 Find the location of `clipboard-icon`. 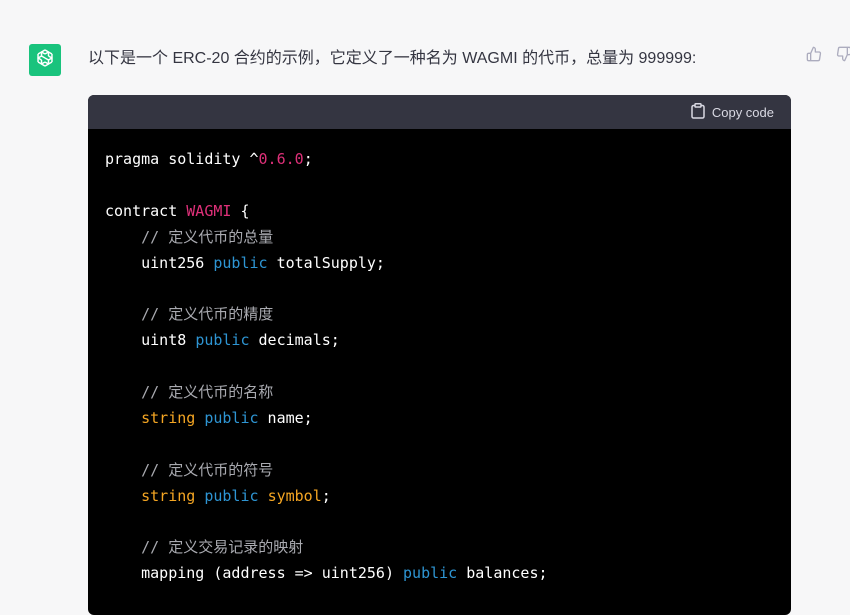

clipboard-icon is located at coordinates (698, 112).